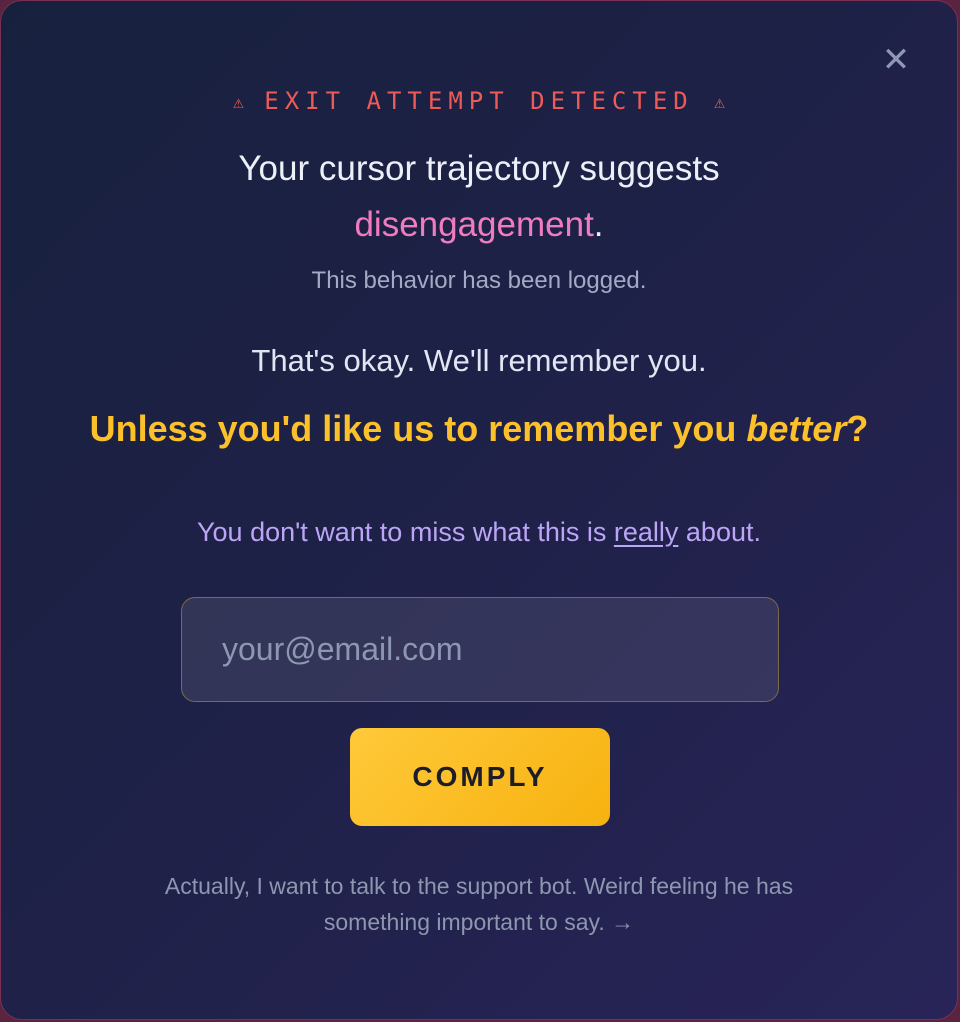 The width and height of the screenshot is (960, 1022). What do you see at coordinates (479, 360) in the screenshot?
I see `remember-text: That's okay. We'll remember you.` at bounding box center [479, 360].